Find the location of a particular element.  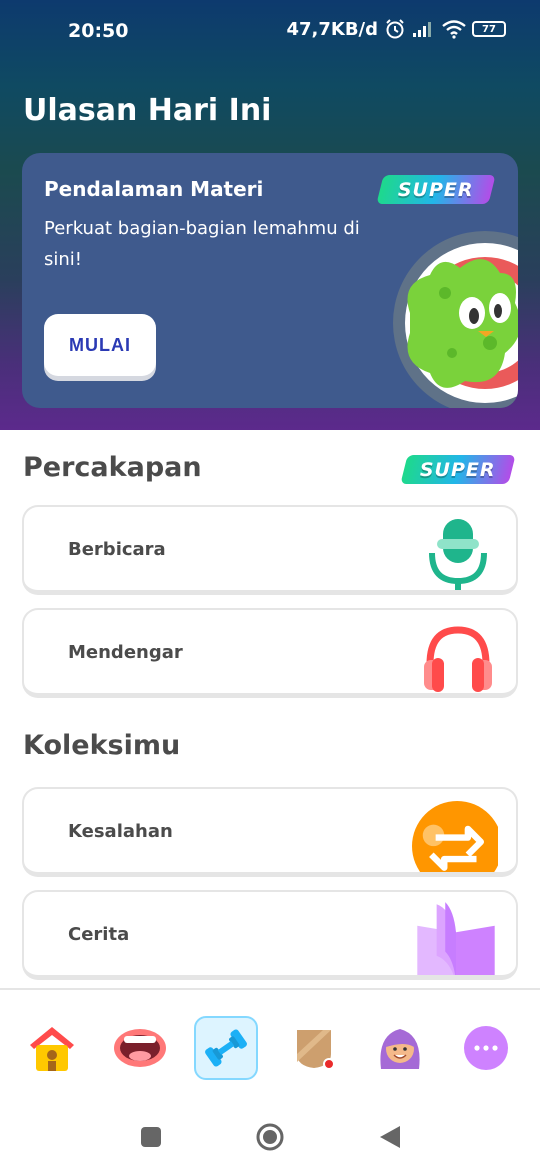

nav-more is located at coordinates (486, 1048).